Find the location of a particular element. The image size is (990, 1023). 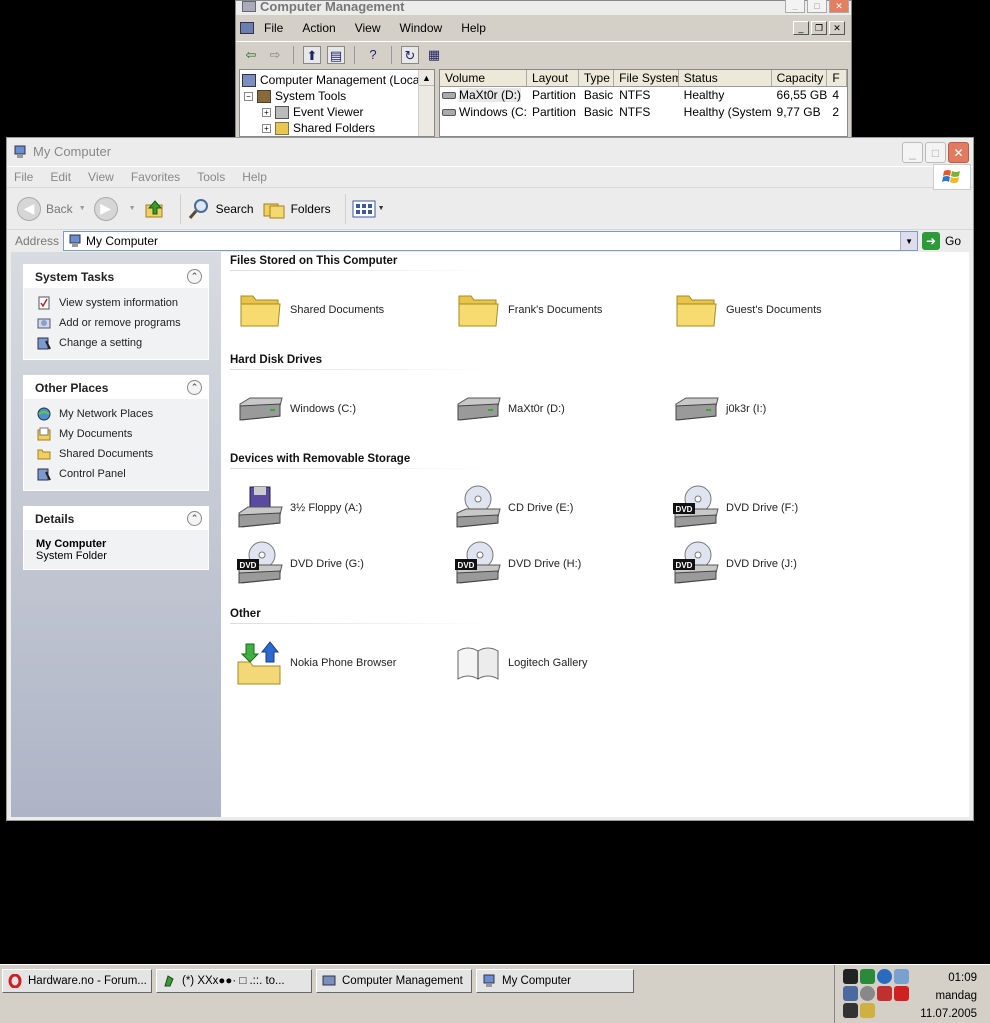

tree-item-system-tools: − System Tools is located at coordinates (337, 96).